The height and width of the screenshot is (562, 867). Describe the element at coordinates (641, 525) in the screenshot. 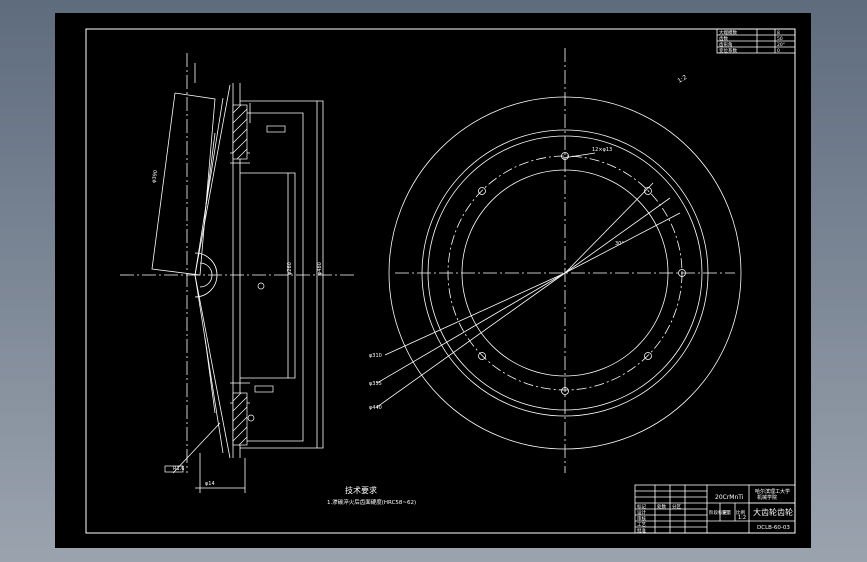

I see `title-cell-8: 工艺` at that location.